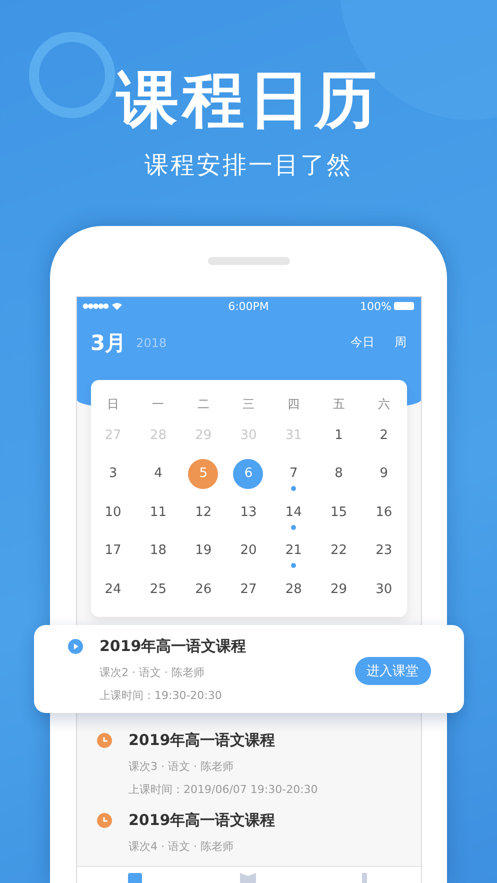  Describe the element at coordinates (113, 512) in the screenshot. I see `calendar-day: 10` at that location.